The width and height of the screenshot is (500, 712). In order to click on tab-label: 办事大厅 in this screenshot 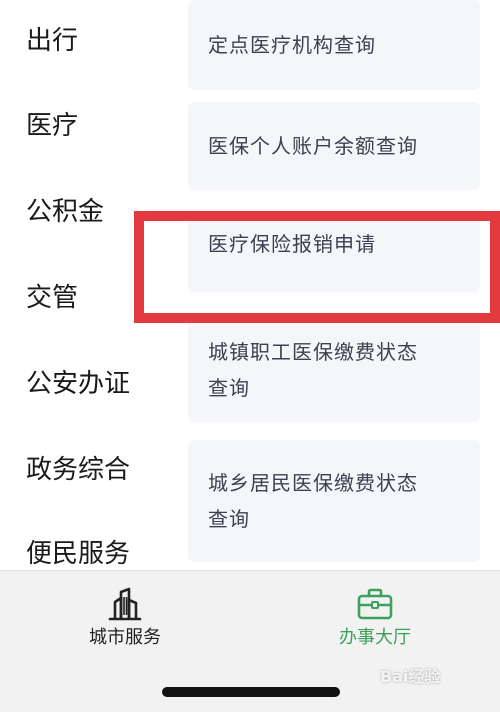, I will do `click(375, 637)`.